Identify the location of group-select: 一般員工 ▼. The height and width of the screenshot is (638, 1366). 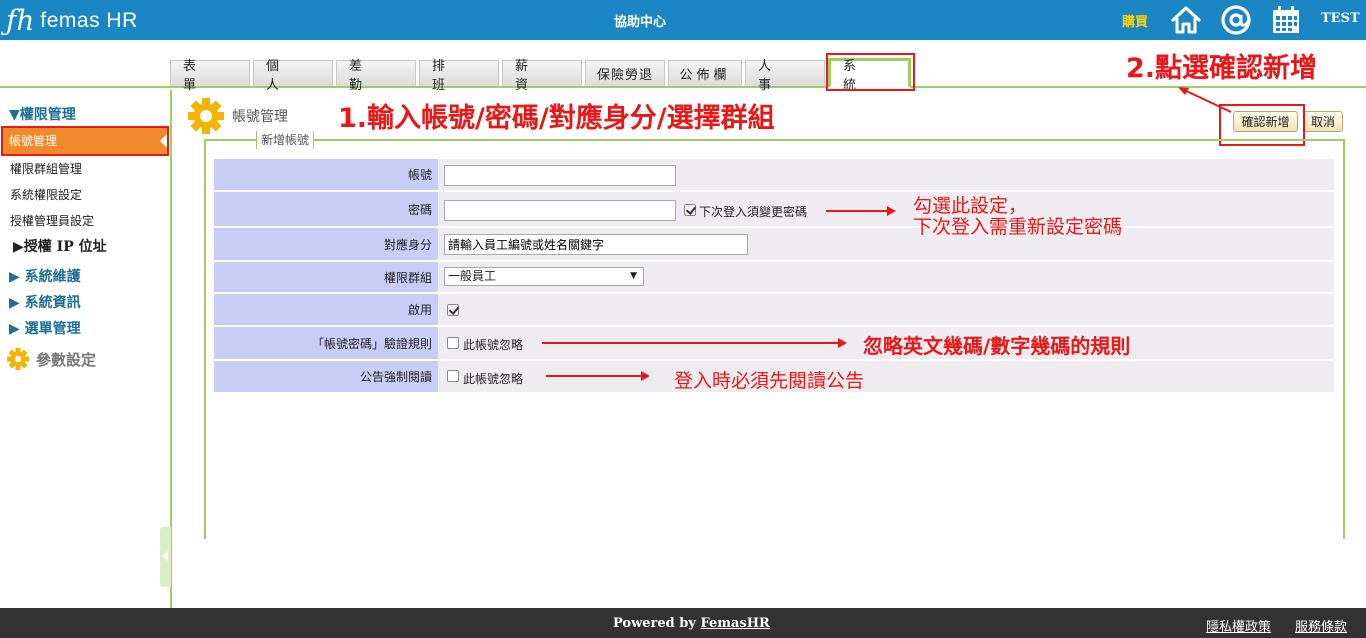
(544, 276).